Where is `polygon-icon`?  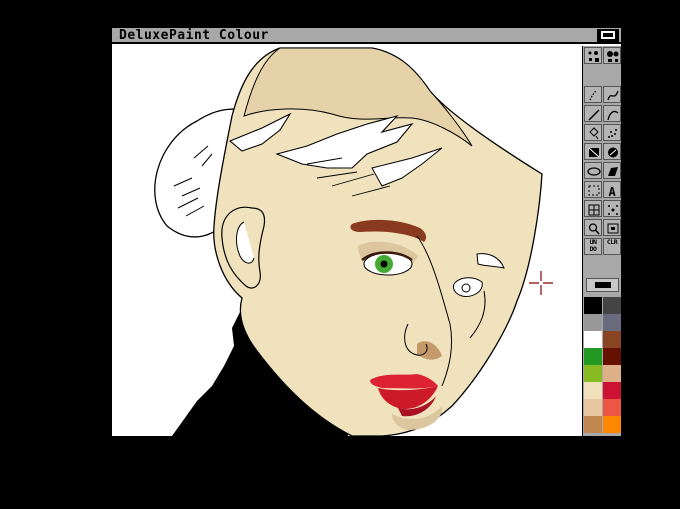
polygon-icon is located at coordinates (613, 171).